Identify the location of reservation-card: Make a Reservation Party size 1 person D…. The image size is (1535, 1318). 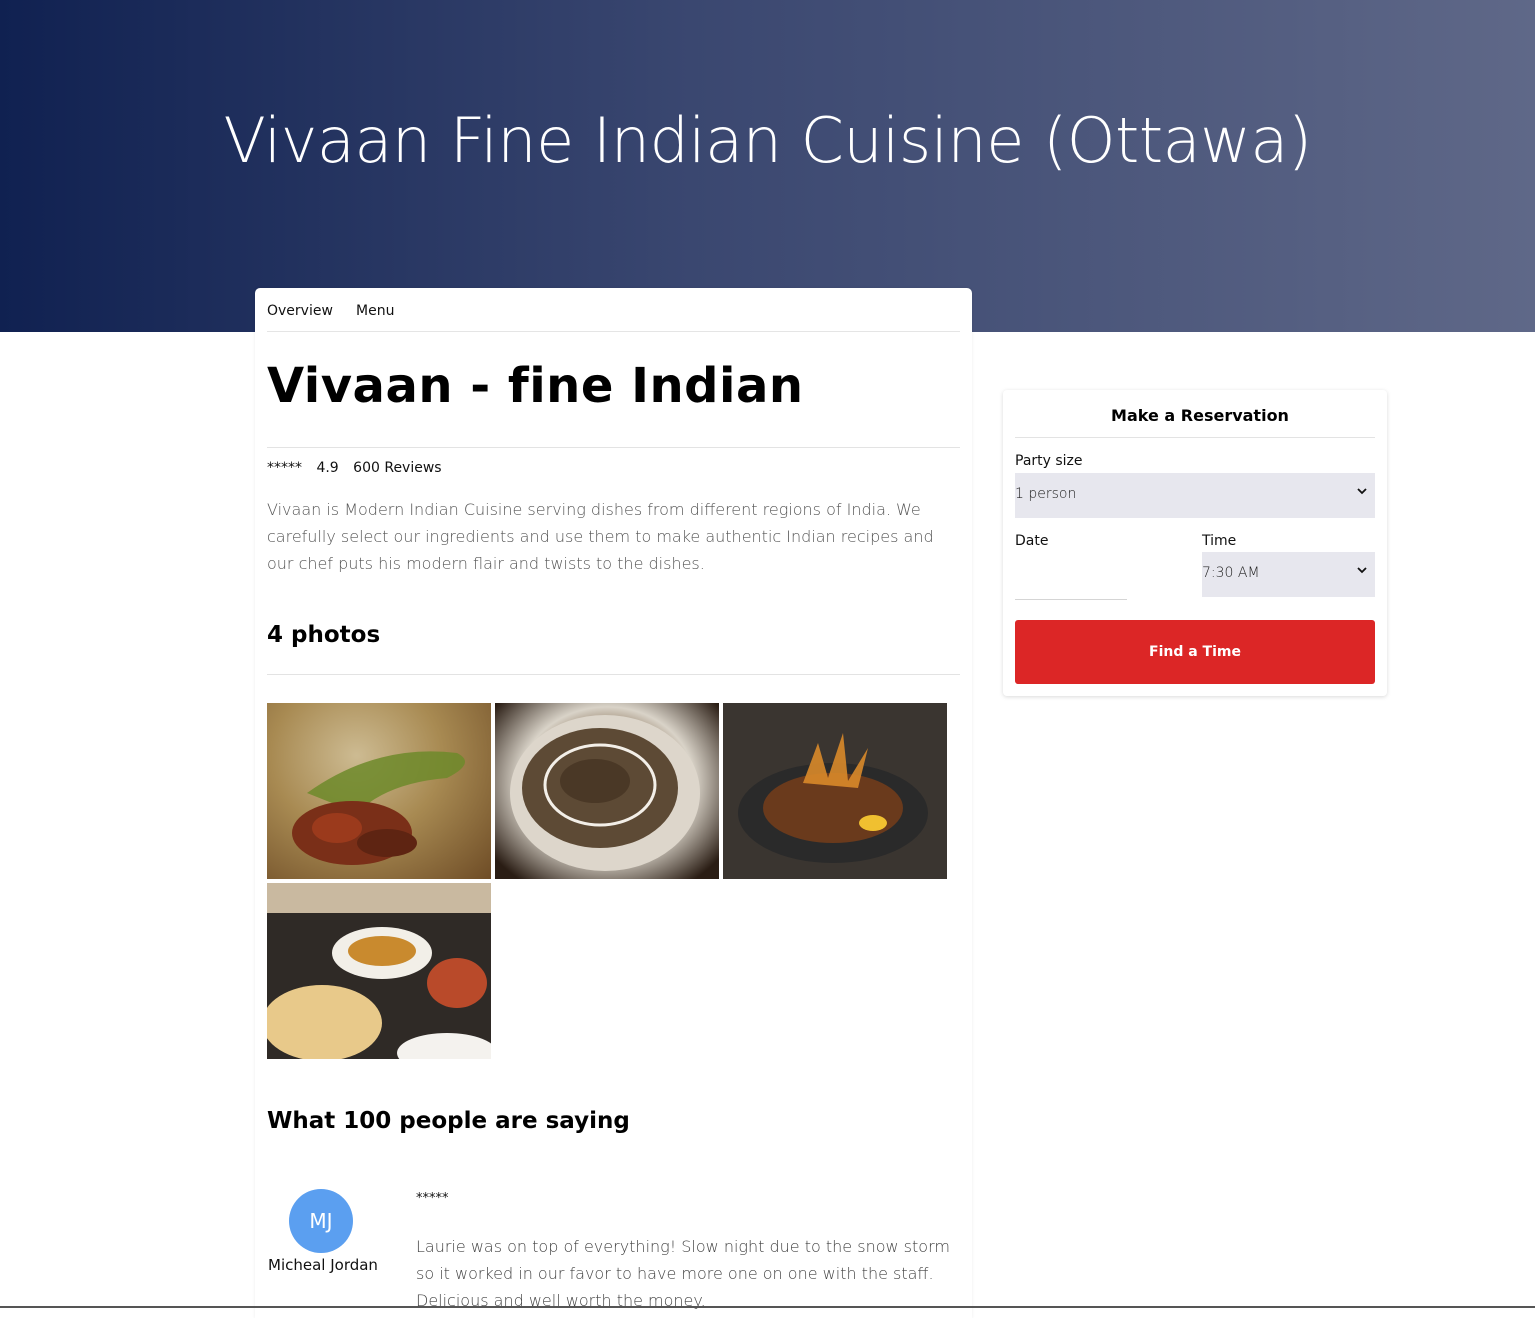
(1195, 543).